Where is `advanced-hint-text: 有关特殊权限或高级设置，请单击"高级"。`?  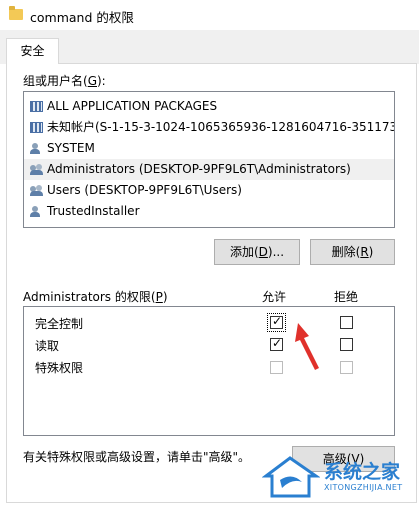 advanced-hint-text: 有关特殊权限或高级设置，请单击"高级"。 is located at coordinates (137, 457).